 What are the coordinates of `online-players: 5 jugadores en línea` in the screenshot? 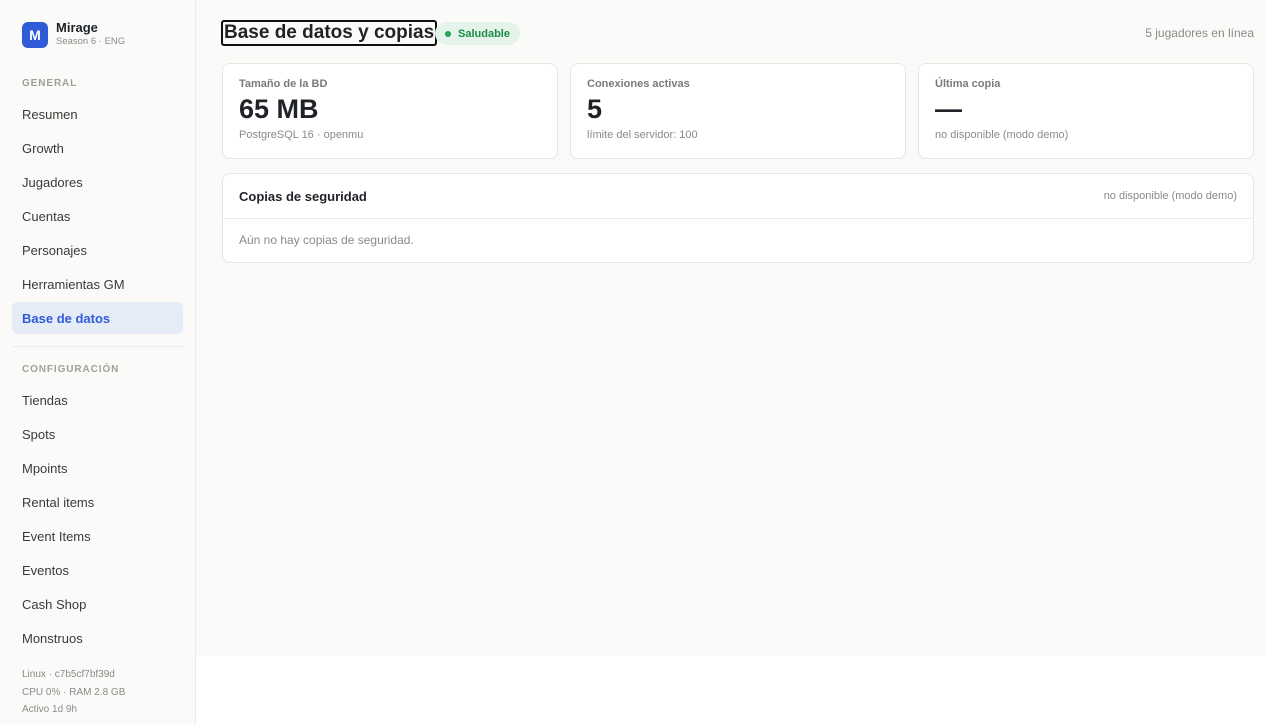 It's located at (1199, 33).